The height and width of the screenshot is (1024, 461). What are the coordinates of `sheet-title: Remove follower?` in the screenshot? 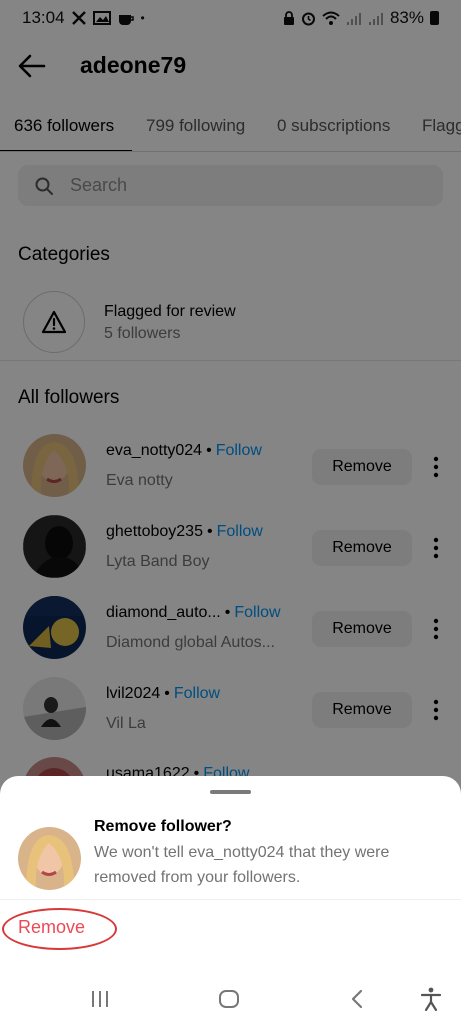 It's located at (163, 826).